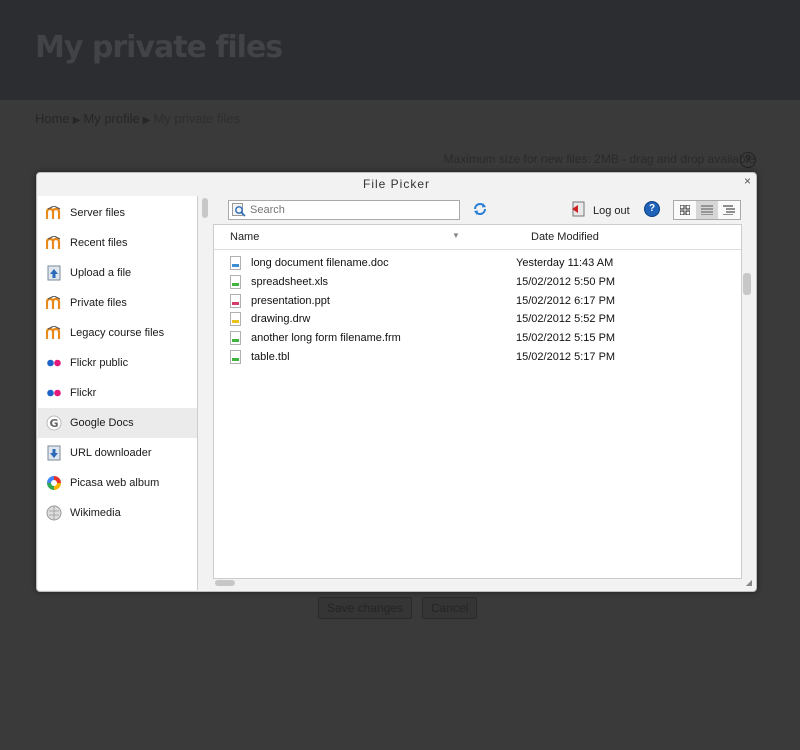 This screenshot has width=800, height=750. What do you see at coordinates (565, 237) in the screenshot?
I see `column-date-modified: Date Modified` at bounding box center [565, 237].